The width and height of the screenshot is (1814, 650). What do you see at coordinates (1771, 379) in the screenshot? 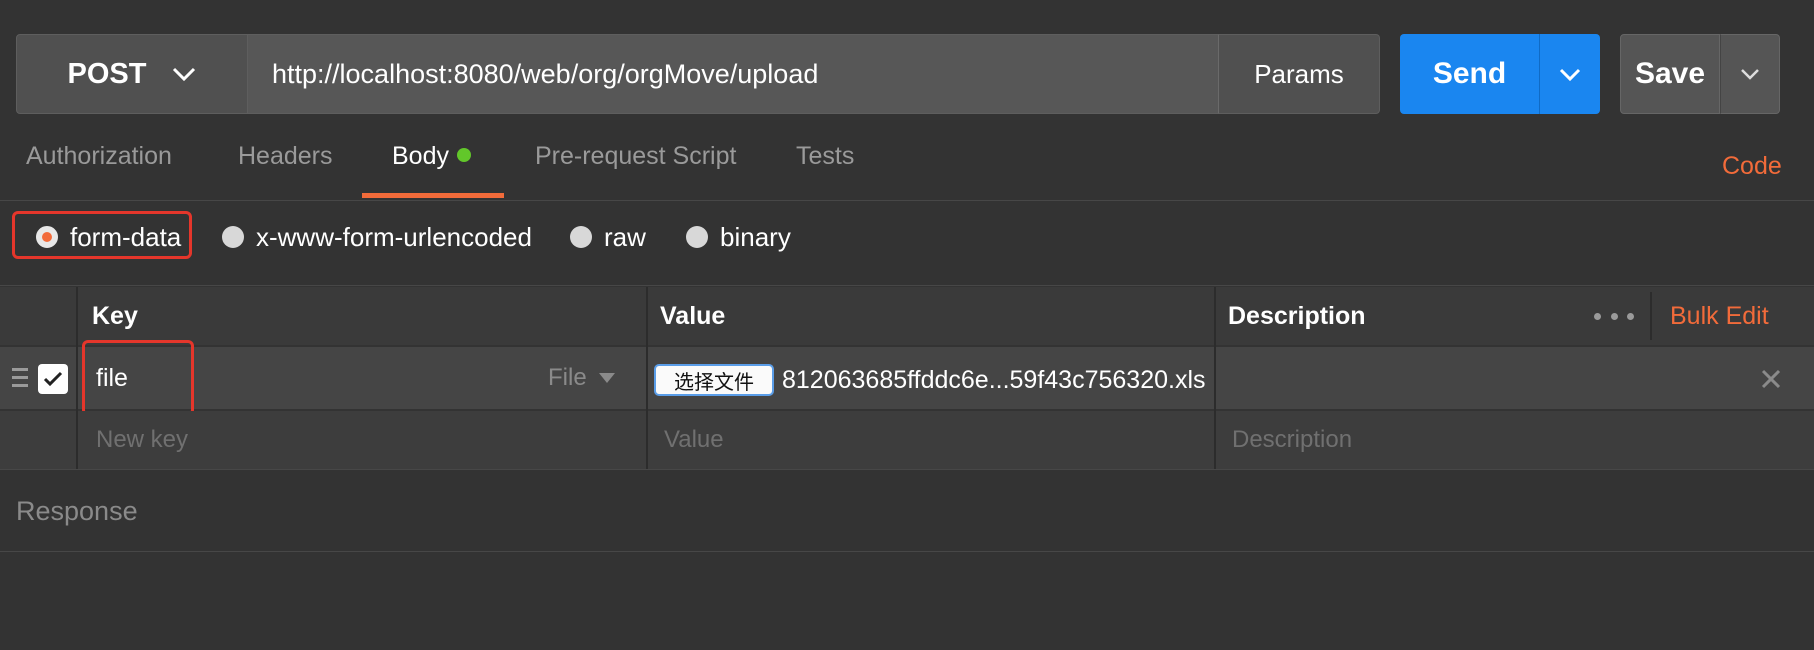
I see `close-icon` at bounding box center [1771, 379].